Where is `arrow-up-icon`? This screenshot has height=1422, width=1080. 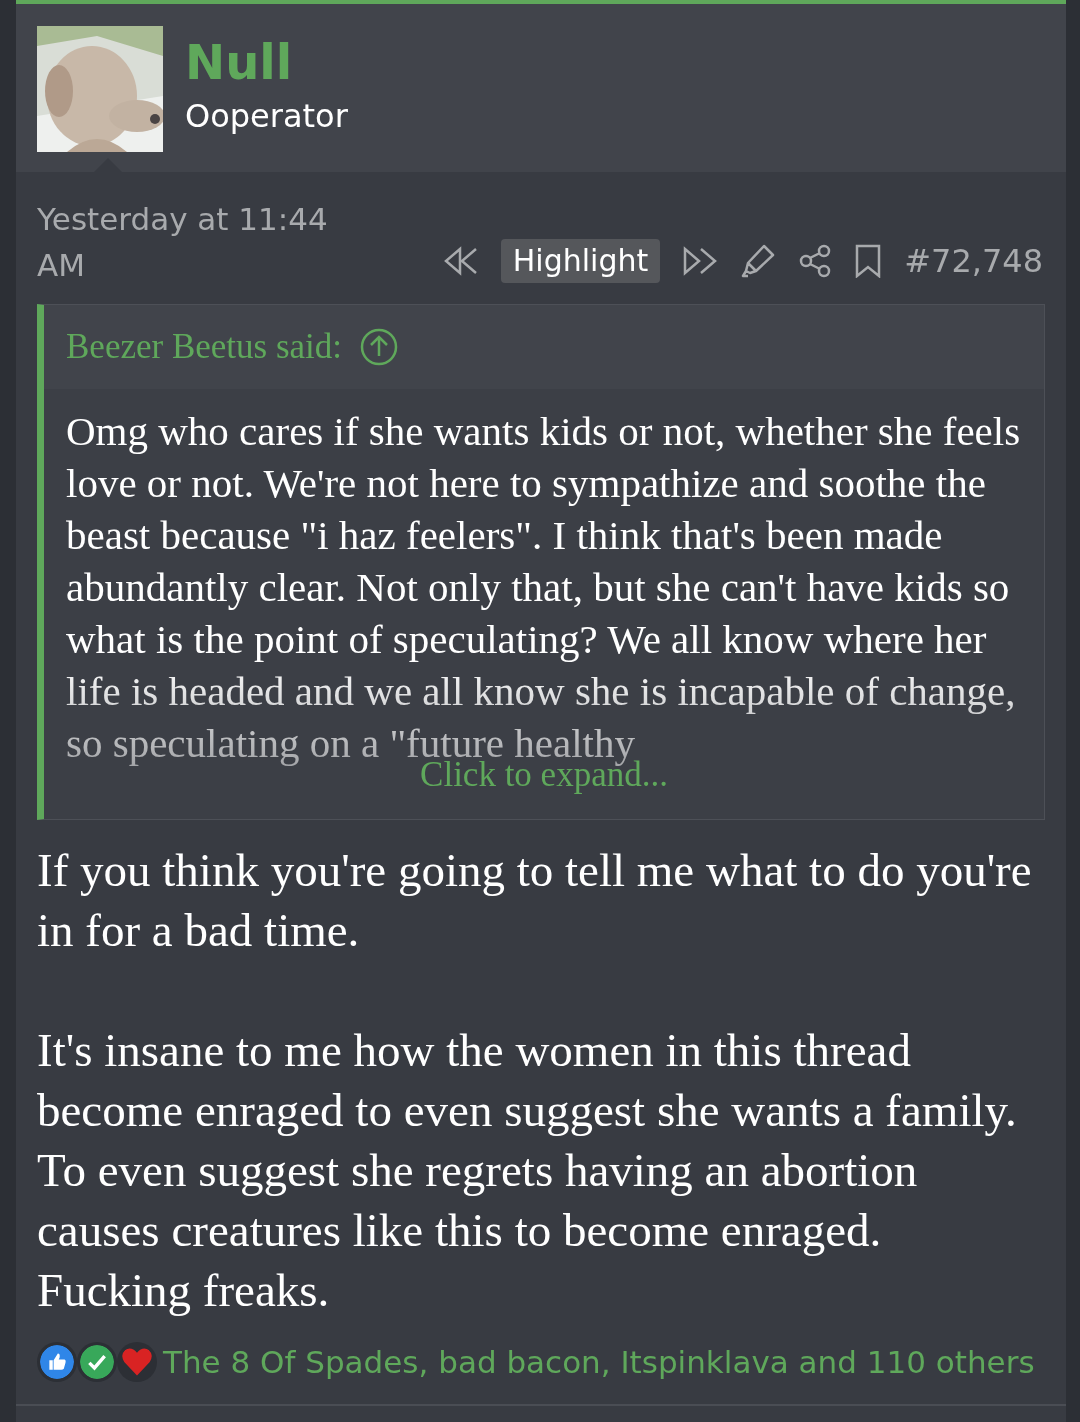
arrow-up-icon is located at coordinates (379, 347).